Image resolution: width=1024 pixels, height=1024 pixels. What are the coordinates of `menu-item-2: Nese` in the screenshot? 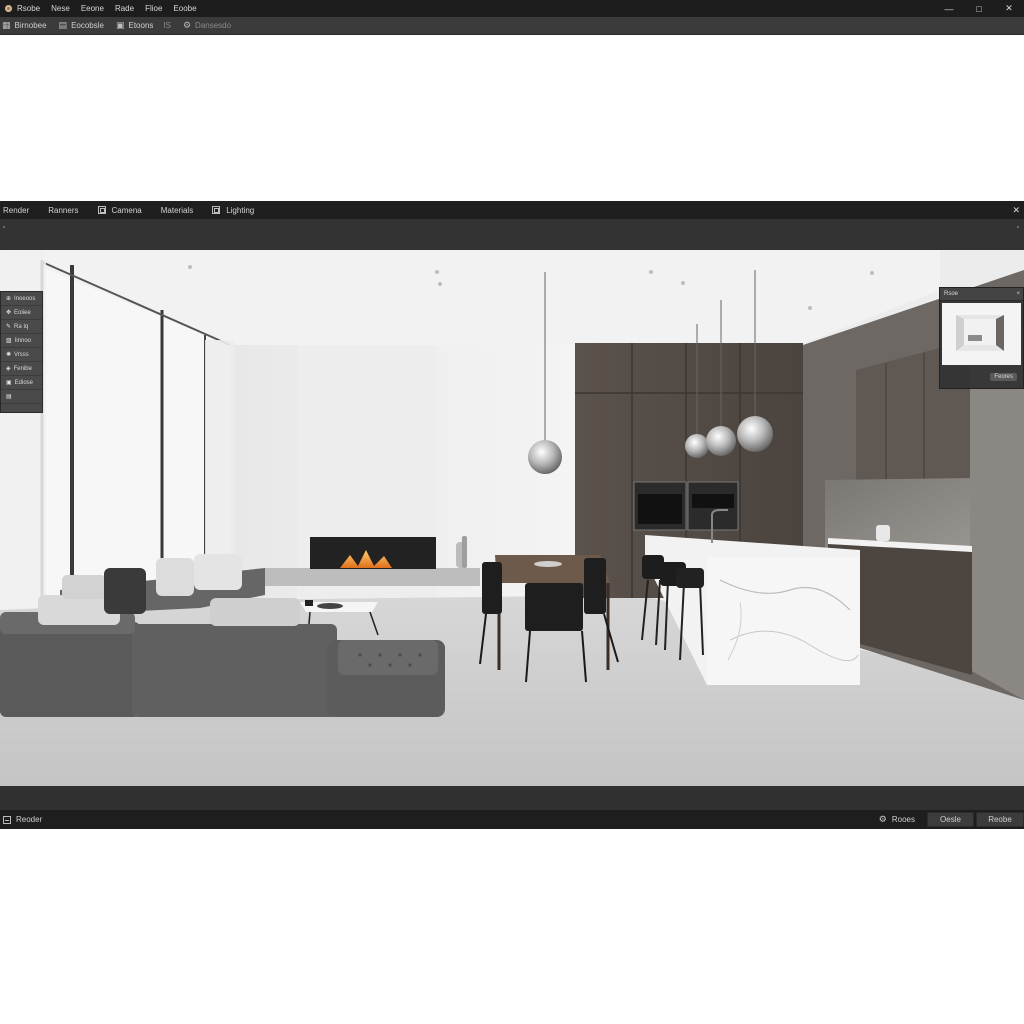 It's located at (60, 8).